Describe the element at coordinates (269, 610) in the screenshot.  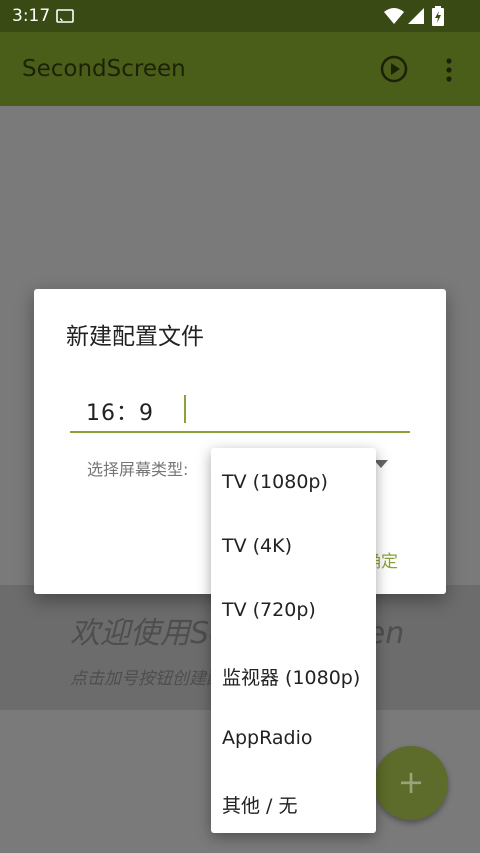
I see `option-label: TV (720p)` at that location.